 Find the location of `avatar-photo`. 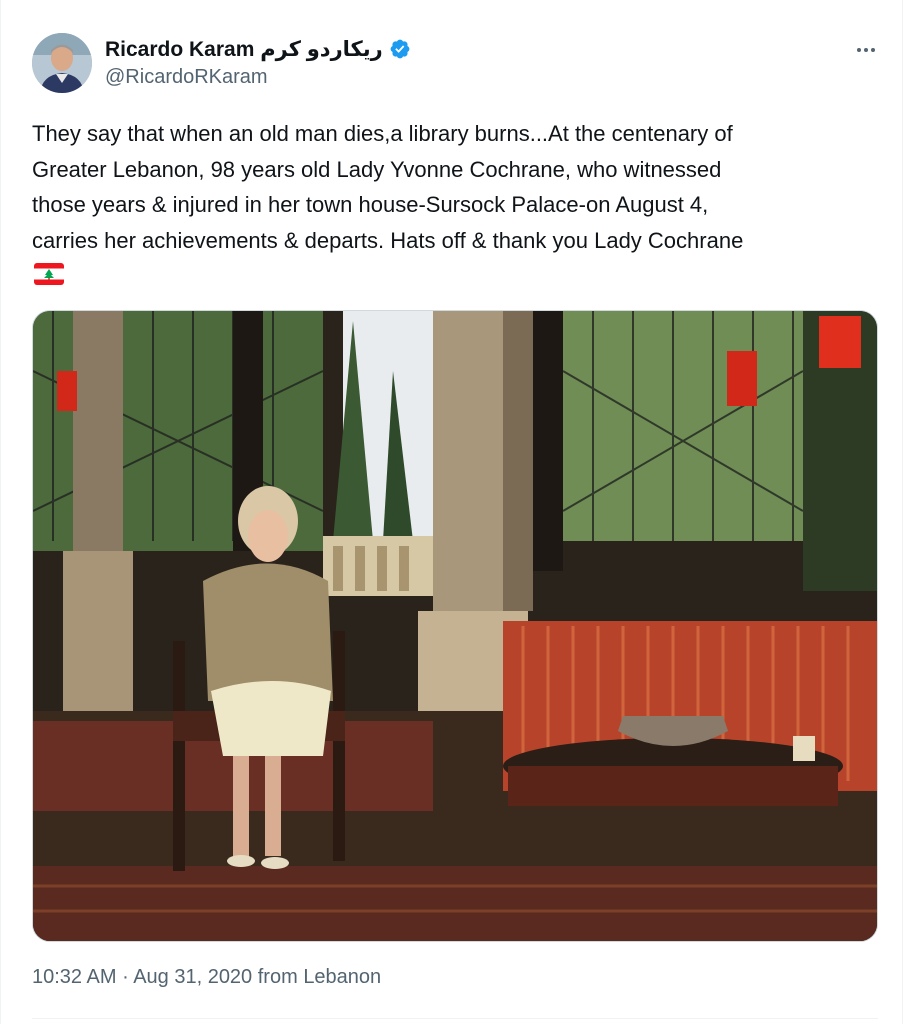

avatar-photo is located at coordinates (62, 63).